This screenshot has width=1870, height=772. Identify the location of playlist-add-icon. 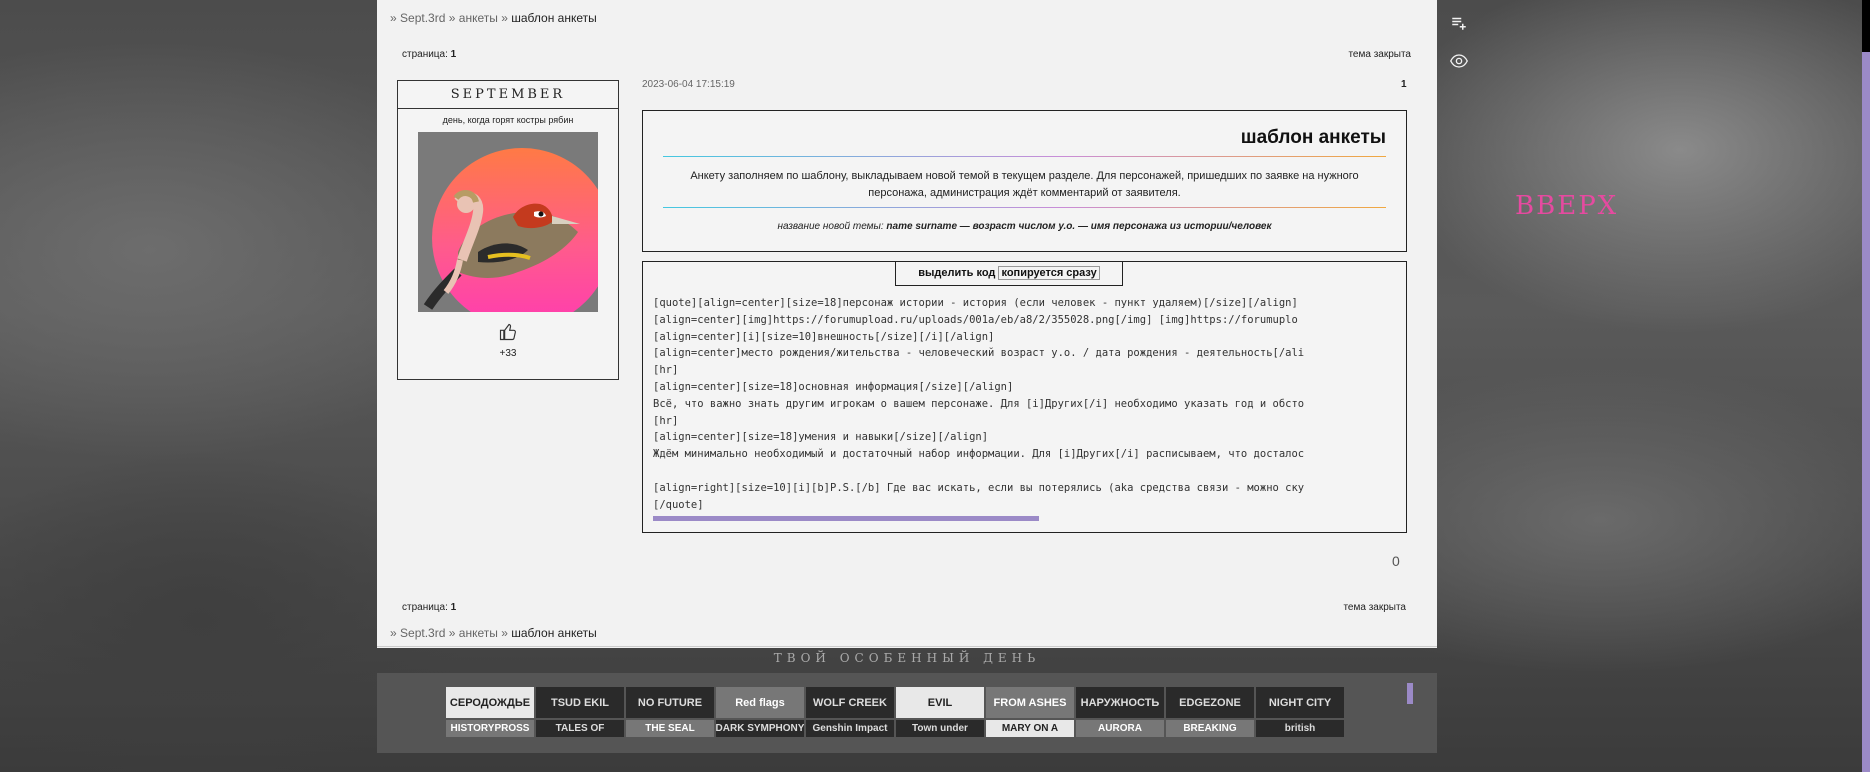
(1459, 23).